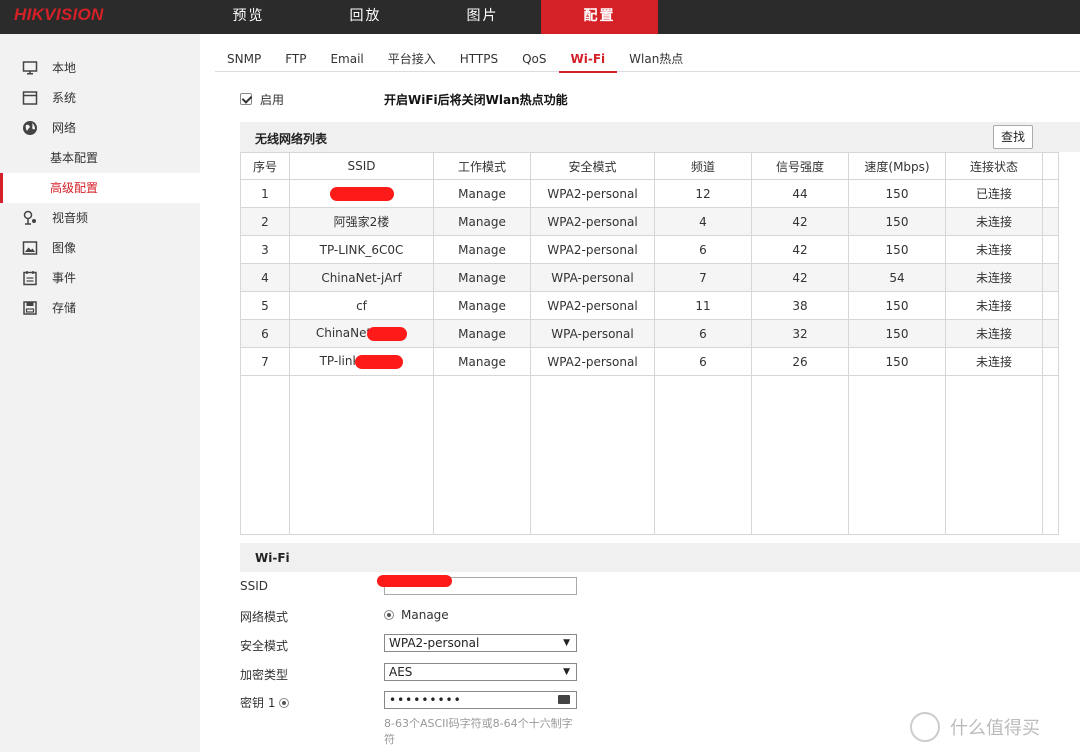  What do you see at coordinates (649, 305) in the screenshot?
I see `table-row: 5 cf Manage WPA2-personal 11 38 150 未连接` at bounding box center [649, 305].